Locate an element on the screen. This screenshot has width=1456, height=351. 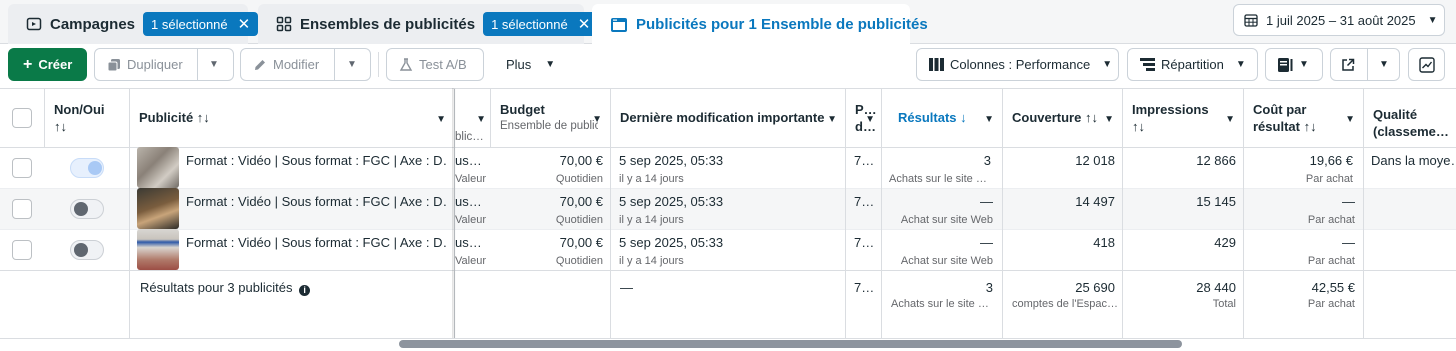
column-header-onoff: Non/Oui ↑↓ is located at coordinates (86, 118).